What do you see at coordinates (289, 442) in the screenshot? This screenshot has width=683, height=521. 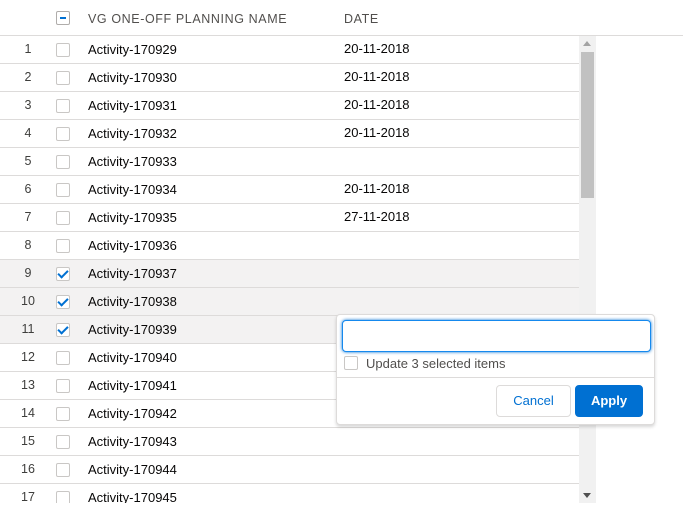 I see `table-row: 15 Activity-170943` at bounding box center [289, 442].